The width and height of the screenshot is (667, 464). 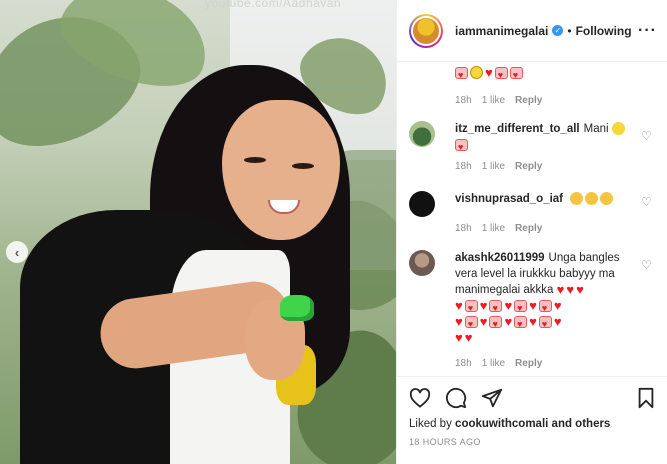 I want to click on green-object, so click(x=297, y=308).